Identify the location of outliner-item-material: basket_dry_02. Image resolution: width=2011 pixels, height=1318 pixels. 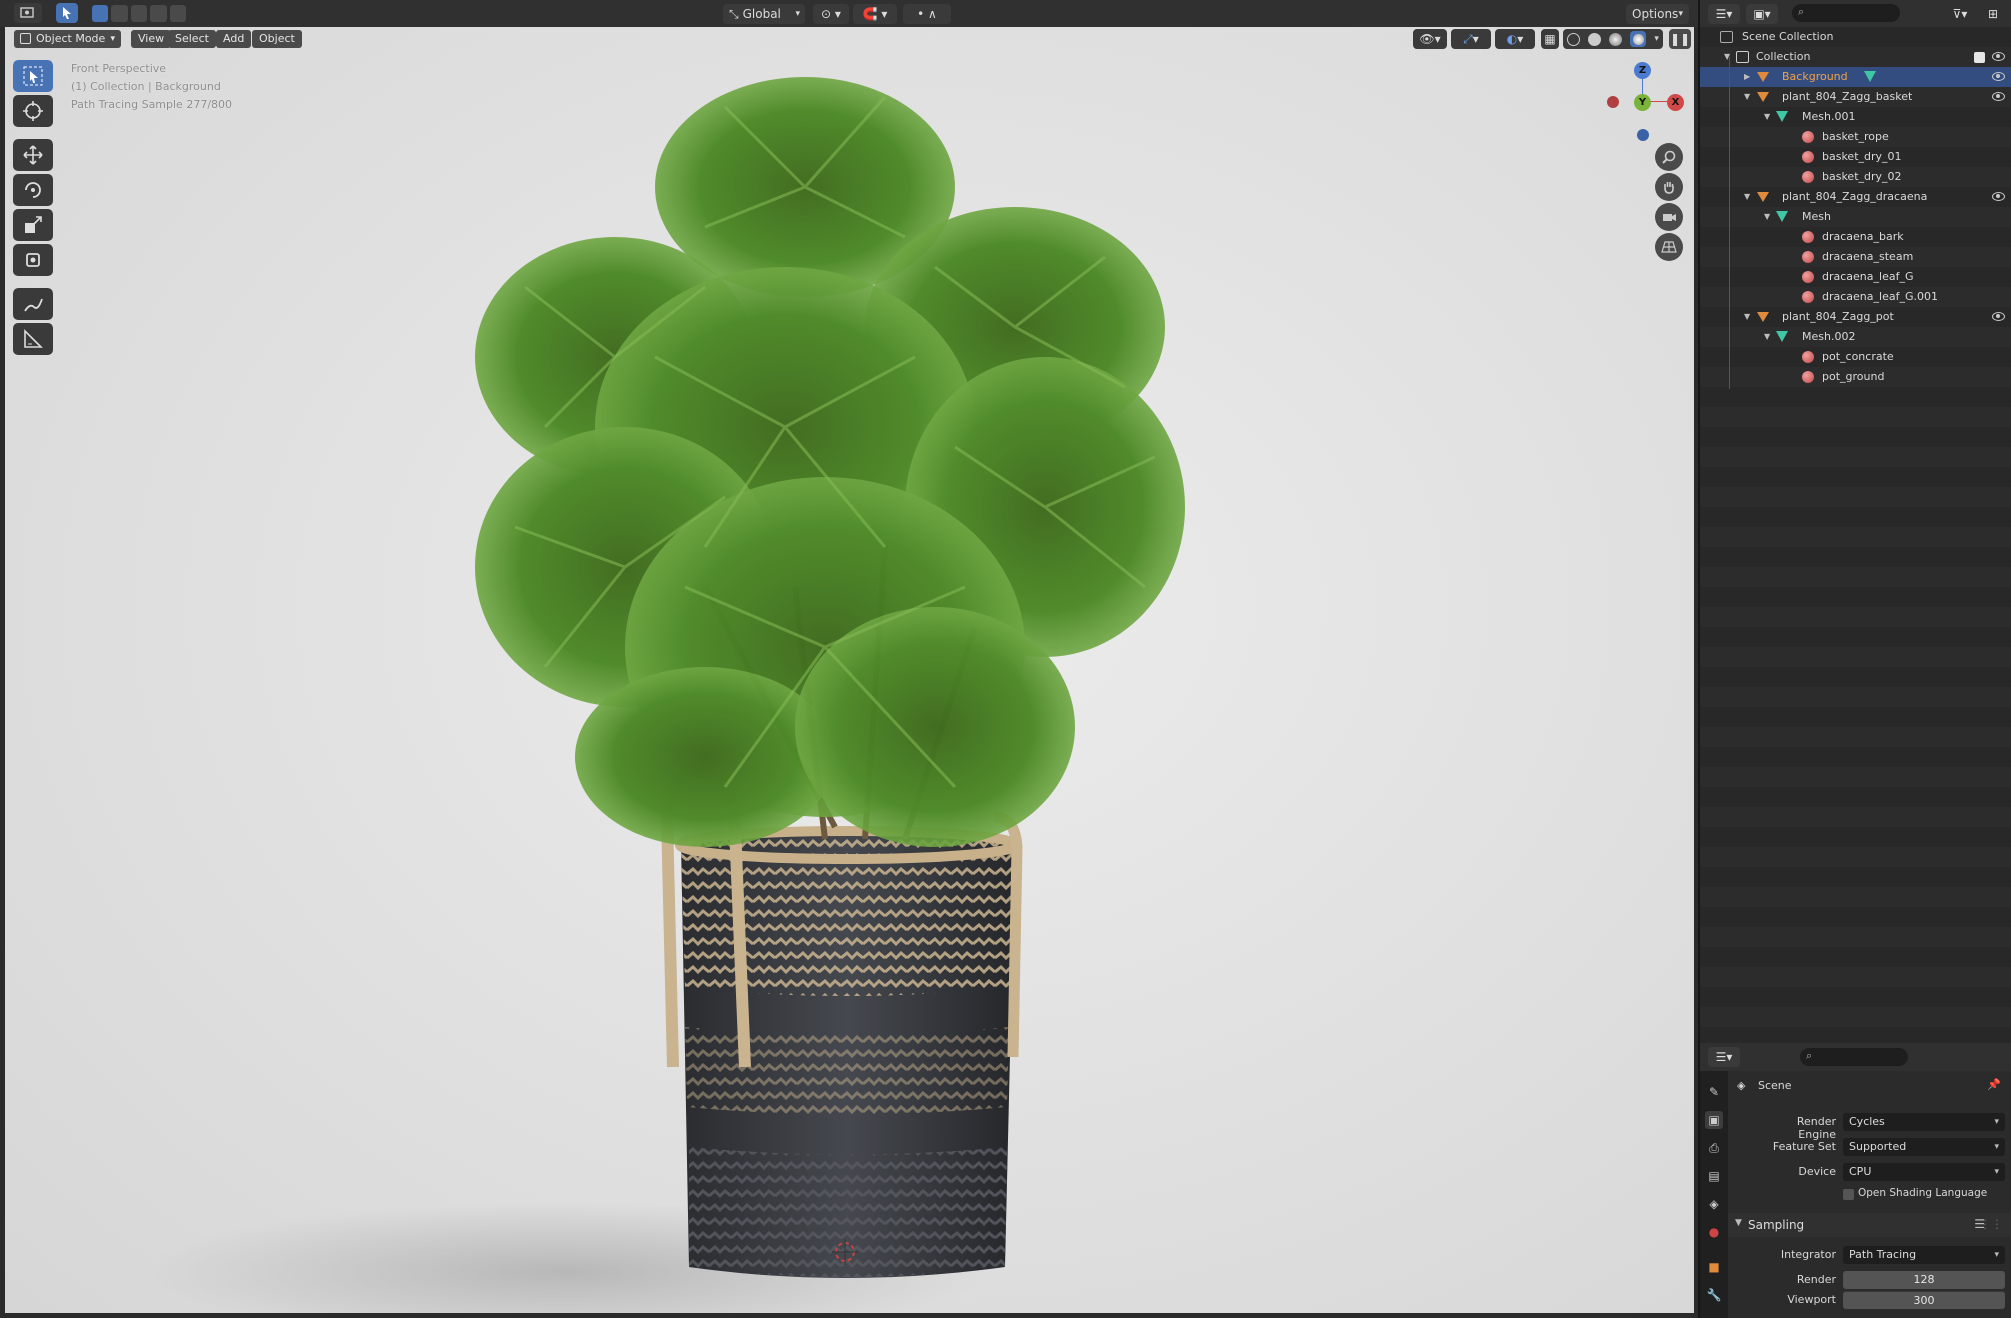
(1855, 177).